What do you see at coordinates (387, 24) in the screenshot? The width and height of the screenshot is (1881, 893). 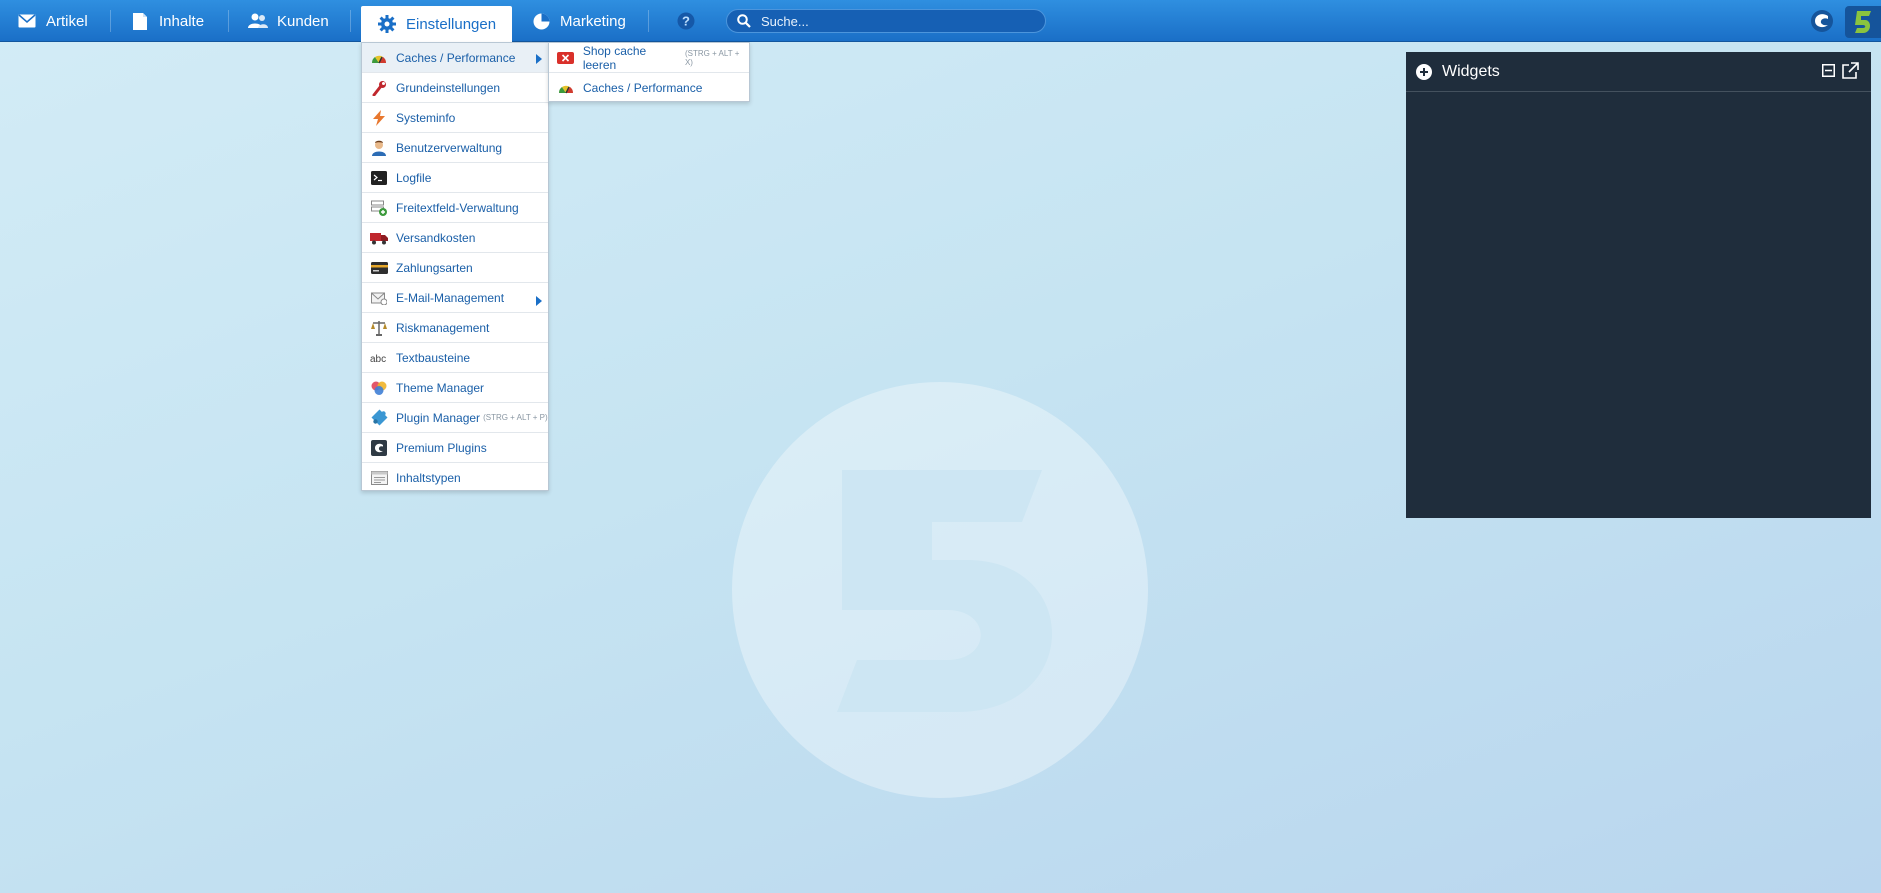 I see `gear-icon` at bounding box center [387, 24].